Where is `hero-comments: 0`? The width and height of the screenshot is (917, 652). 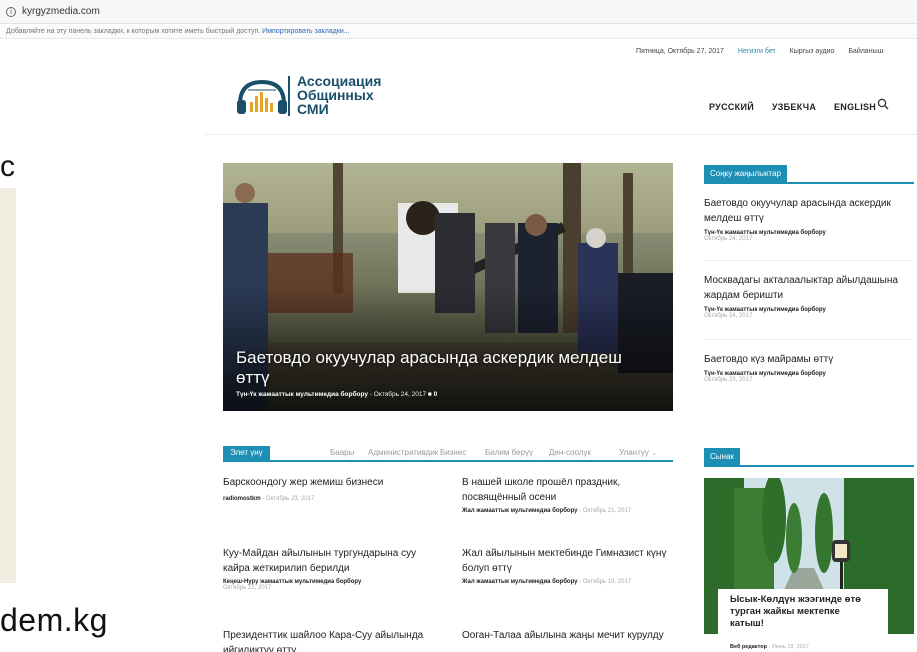
hero-comments: 0 is located at coordinates (436, 394).